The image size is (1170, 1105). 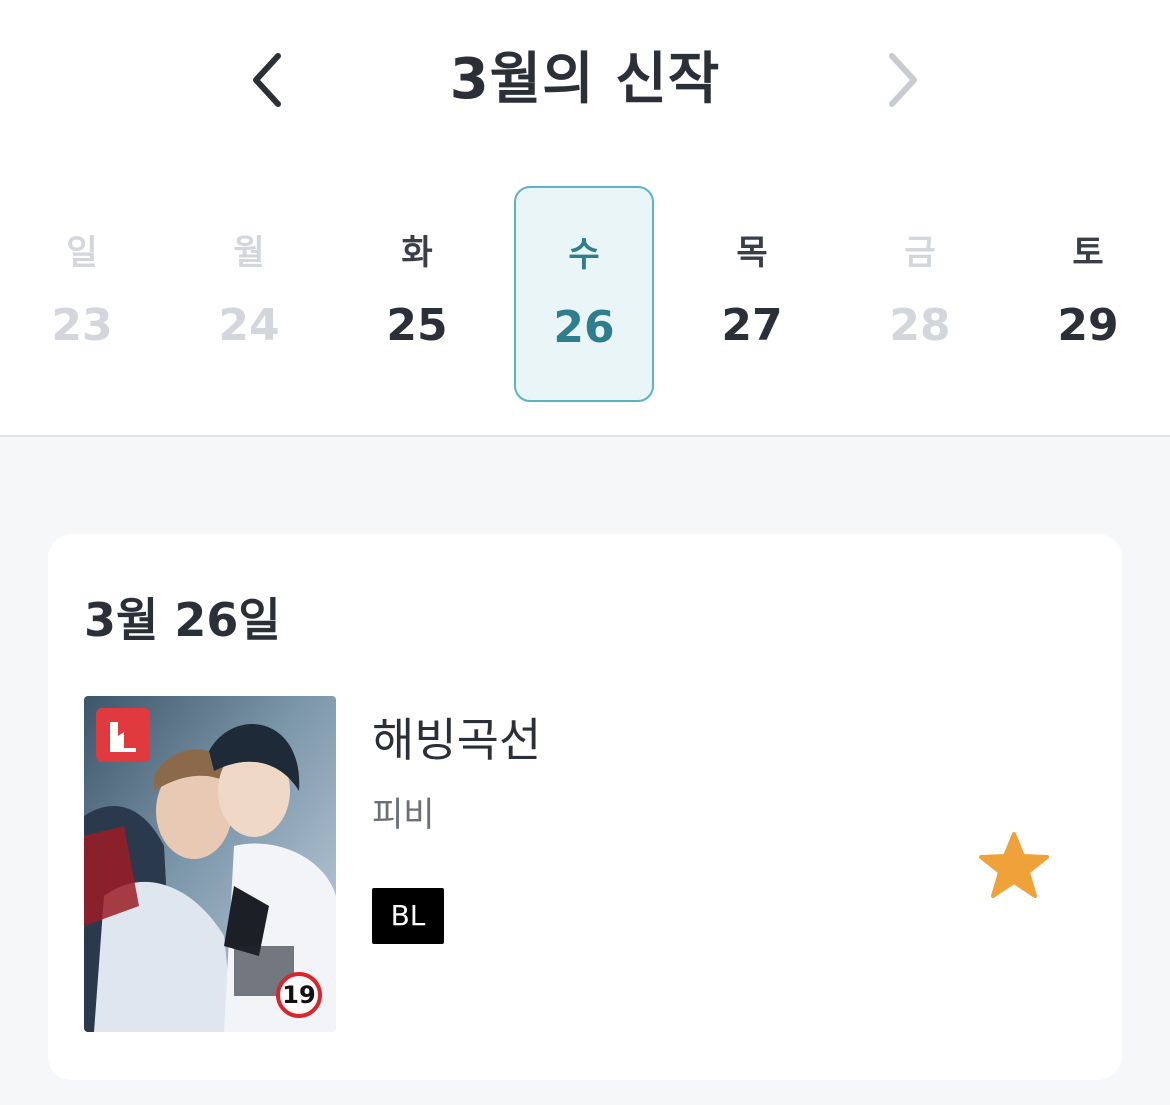 What do you see at coordinates (408, 916) in the screenshot?
I see `genre-tag: BL` at bounding box center [408, 916].